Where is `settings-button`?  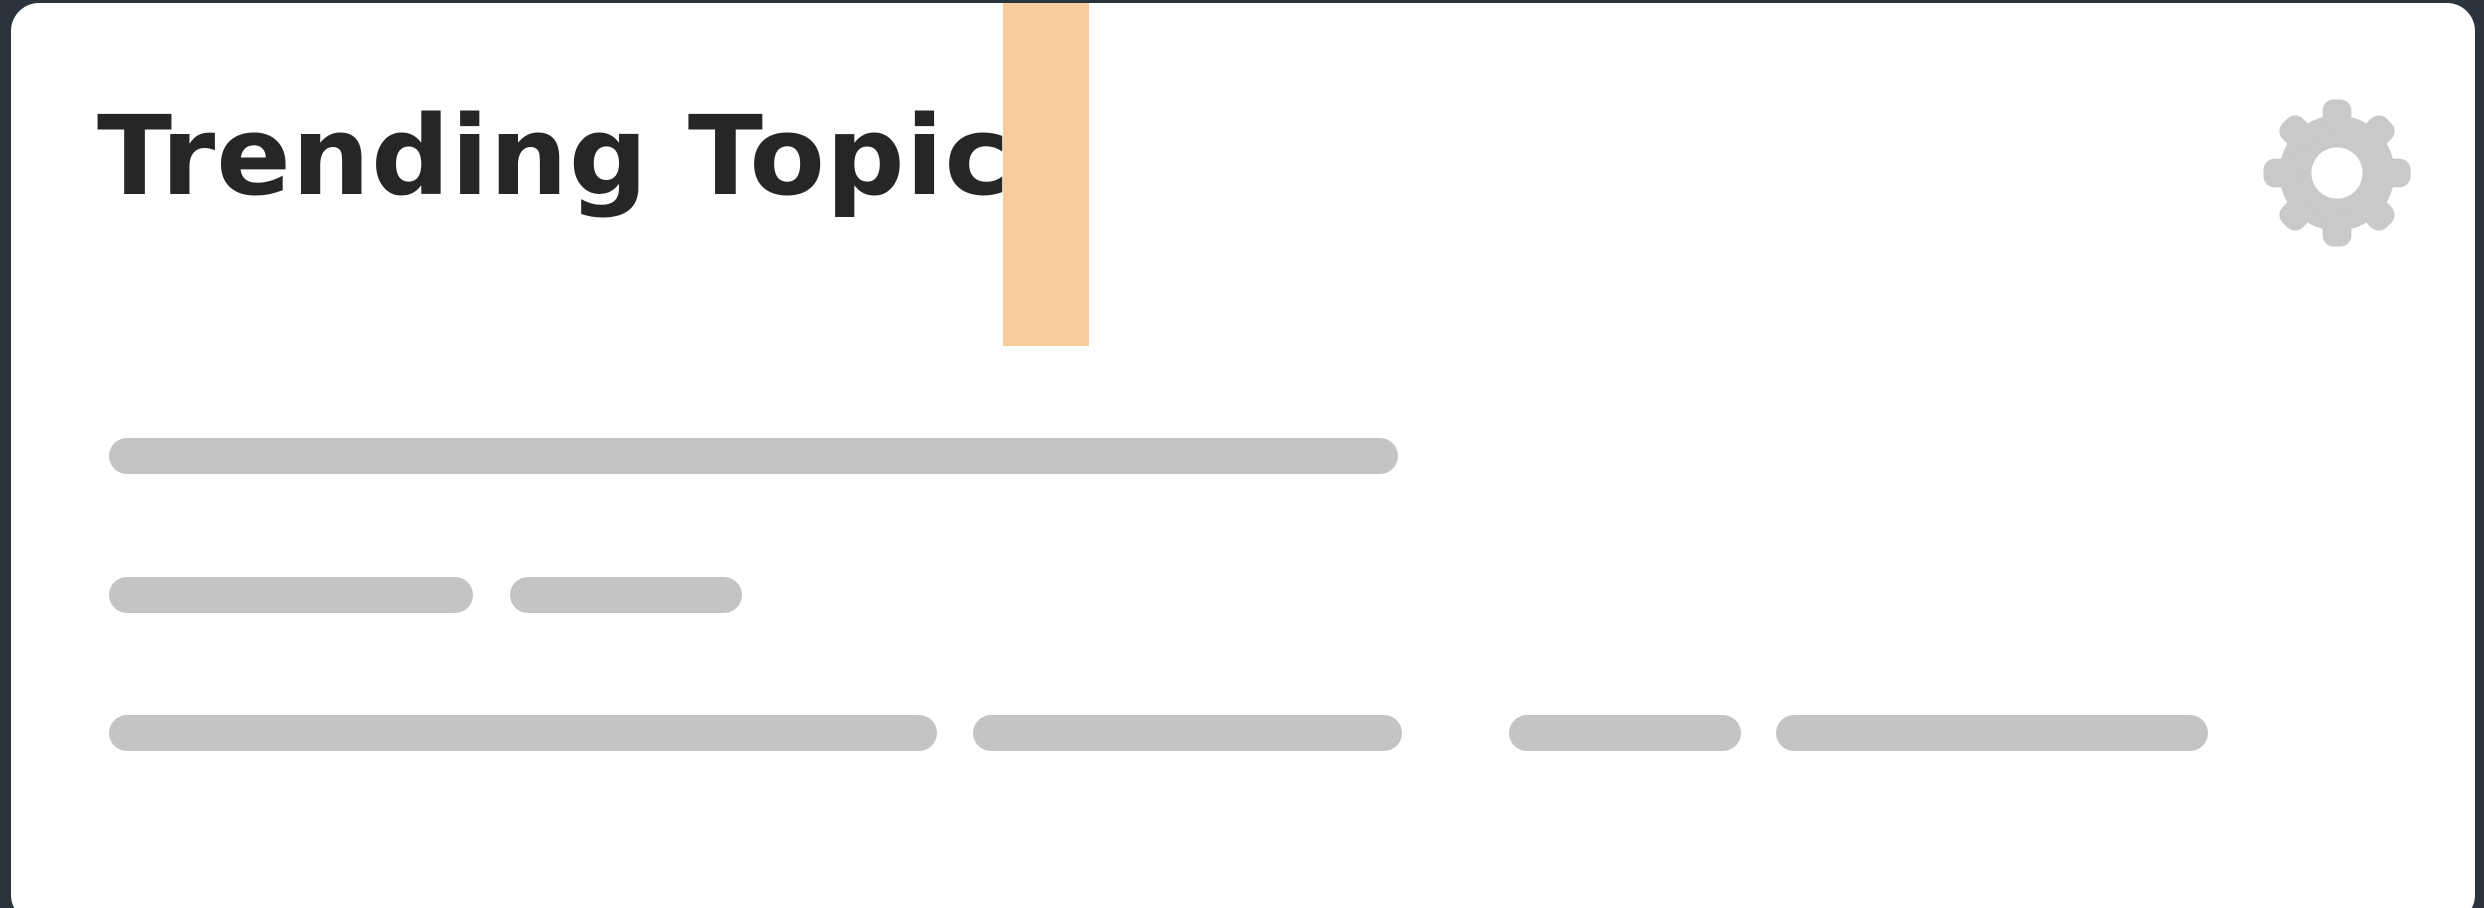 settings-button is located at coordinates (2337, 173).